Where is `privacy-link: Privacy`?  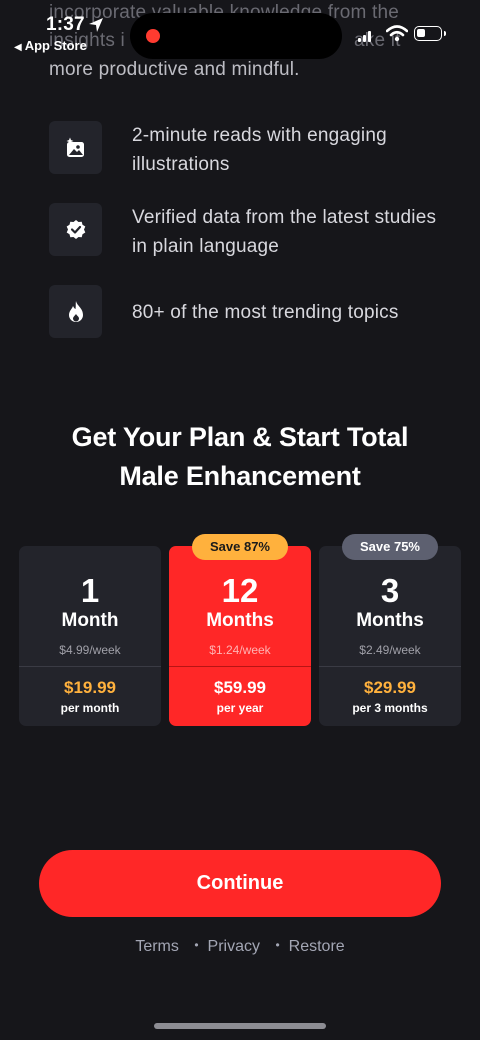
privacy-link: Privacy is located at coordinates (234, 946).